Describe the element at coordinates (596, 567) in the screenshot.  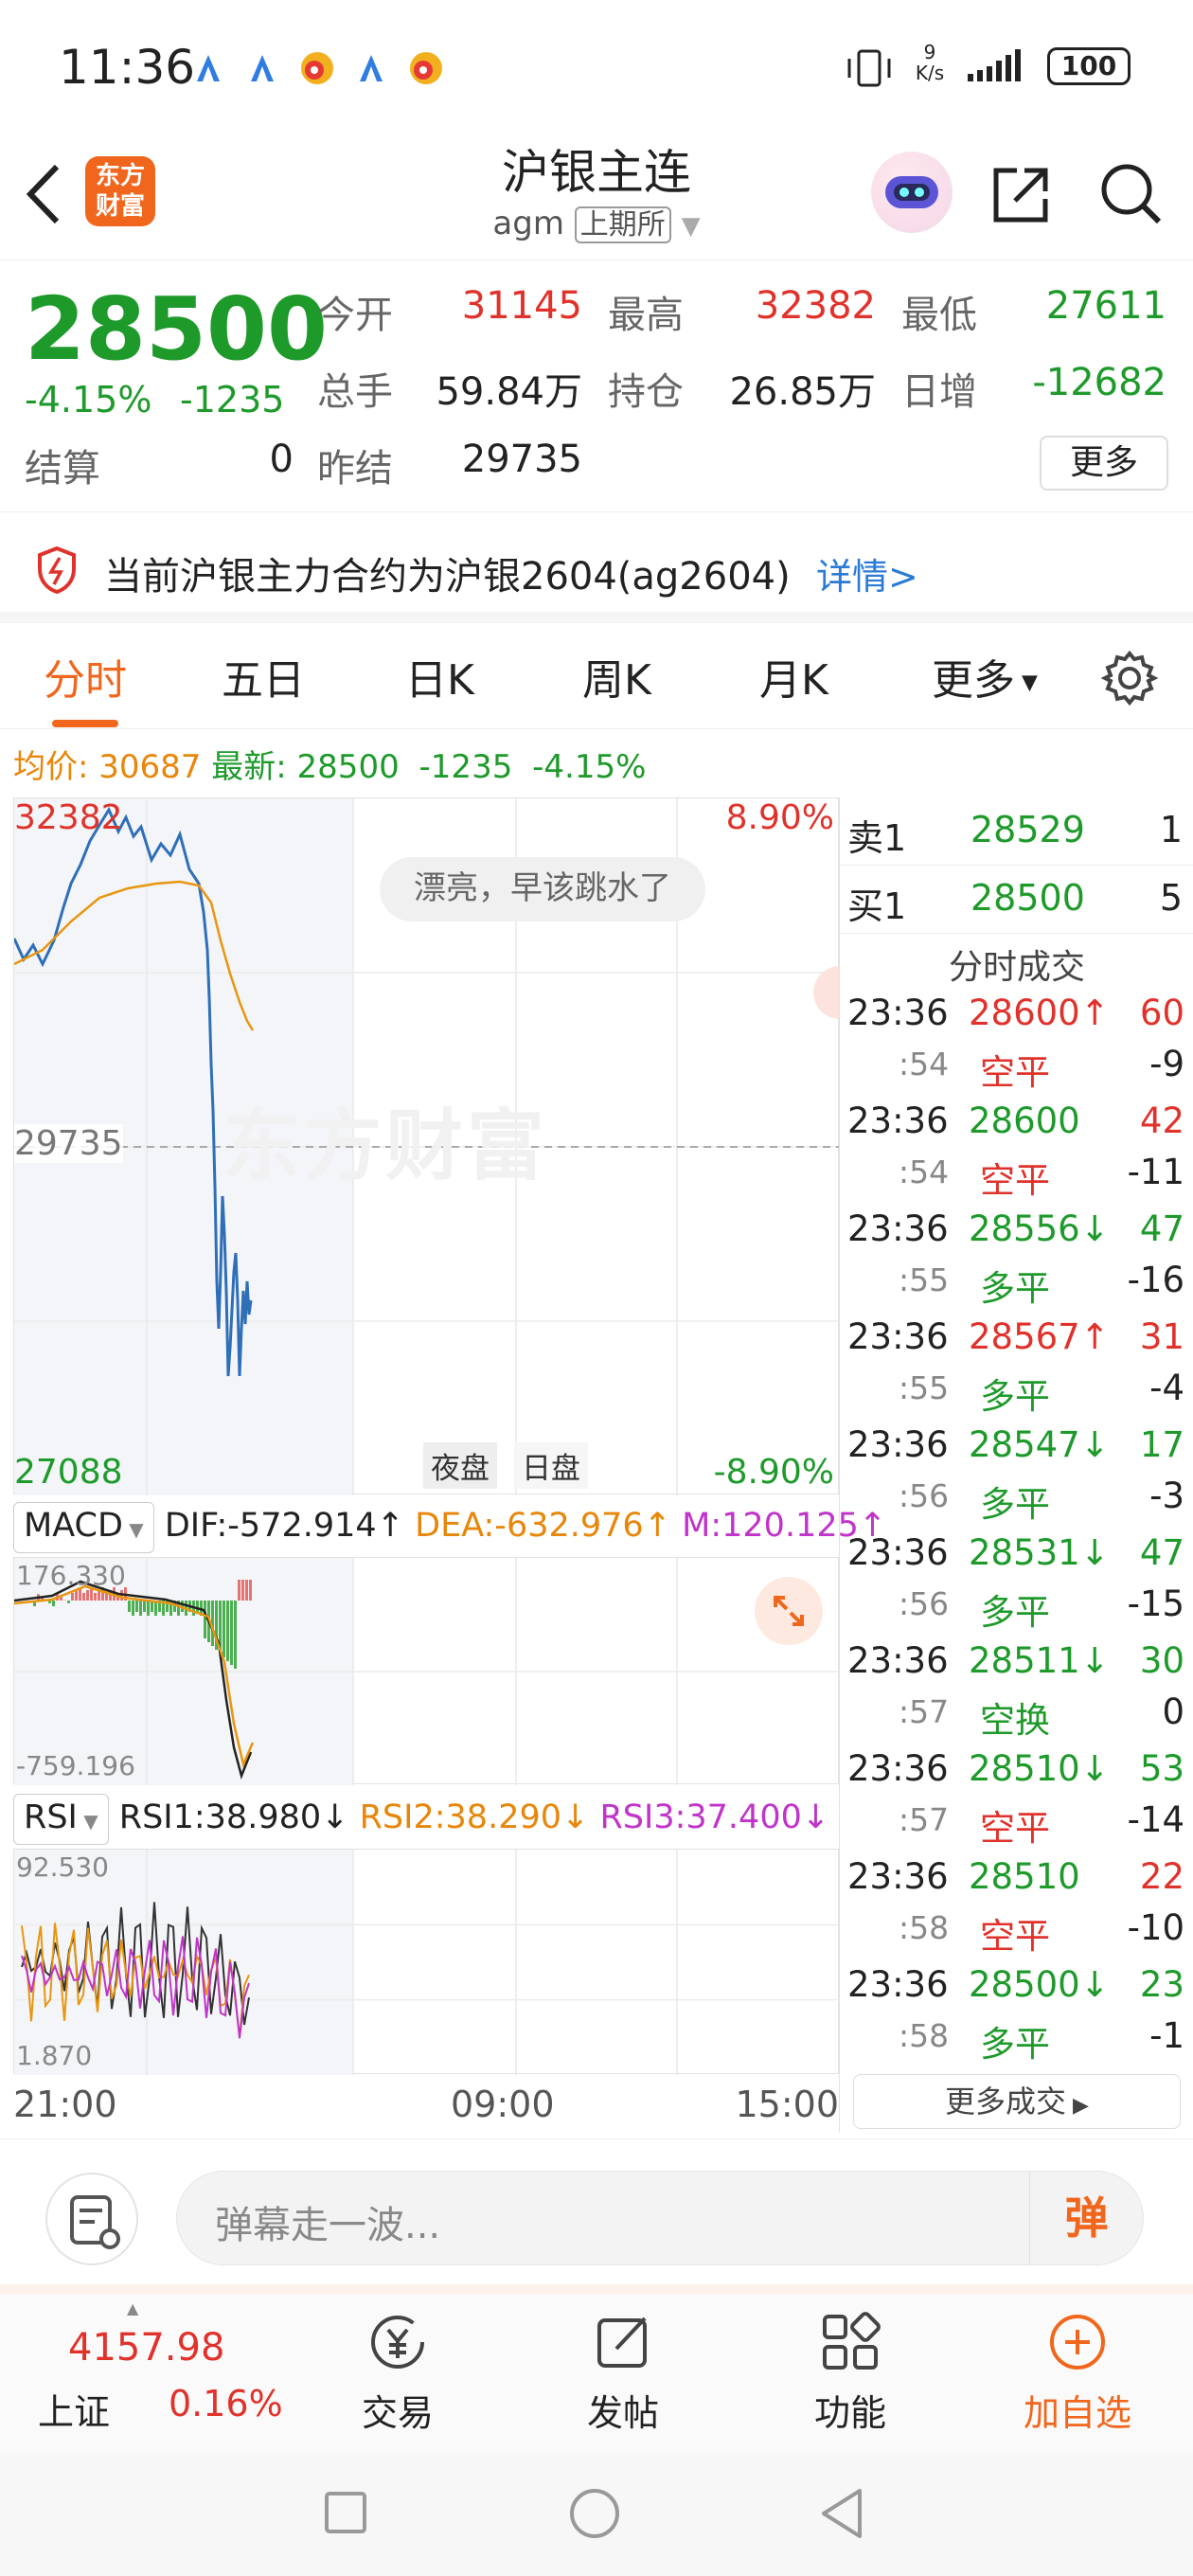
I see `main-contract-notice: 当前沪银主力合约为沪银2604(ag2604) 详情>` at that location.